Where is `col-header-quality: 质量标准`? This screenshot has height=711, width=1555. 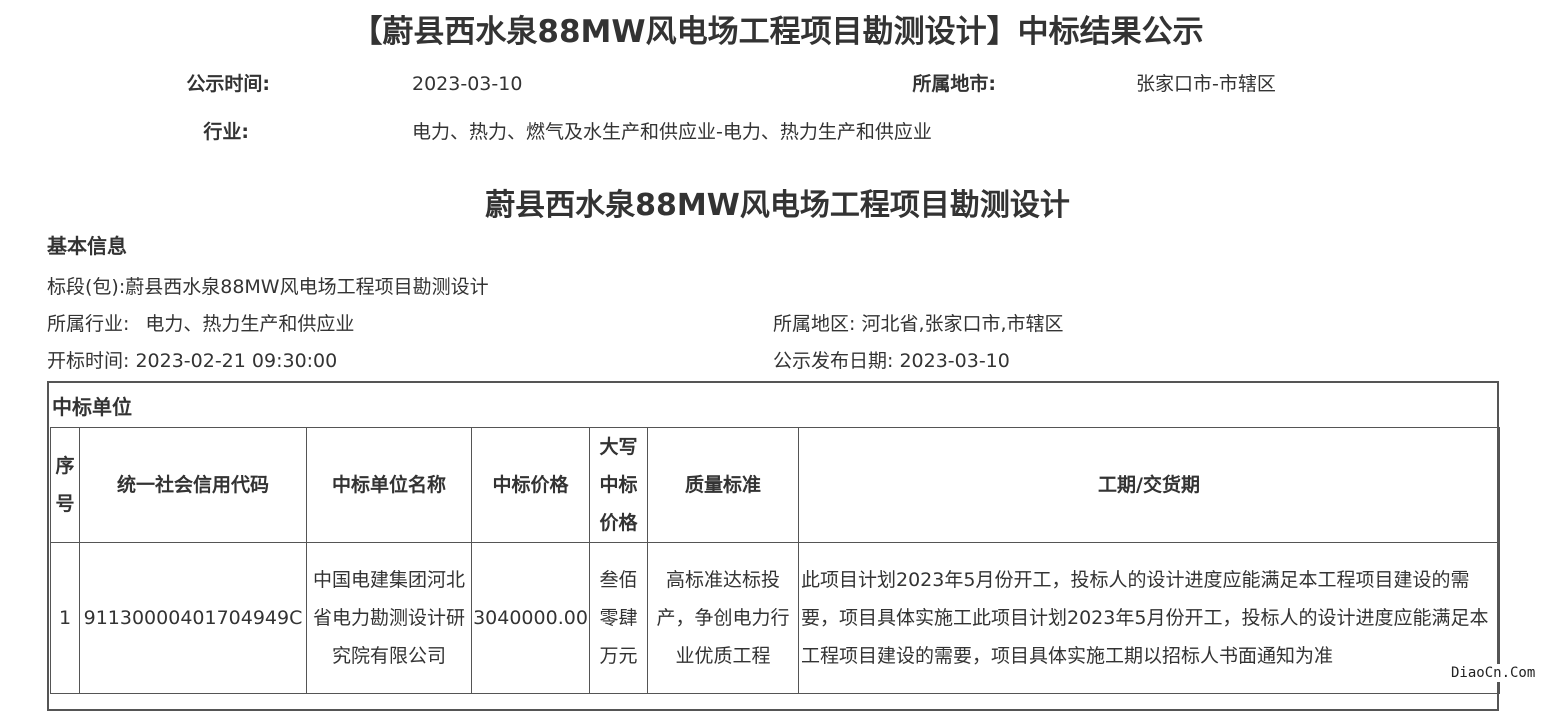
col-header-quality: 质量标准 is located at coordinates (723, 485).